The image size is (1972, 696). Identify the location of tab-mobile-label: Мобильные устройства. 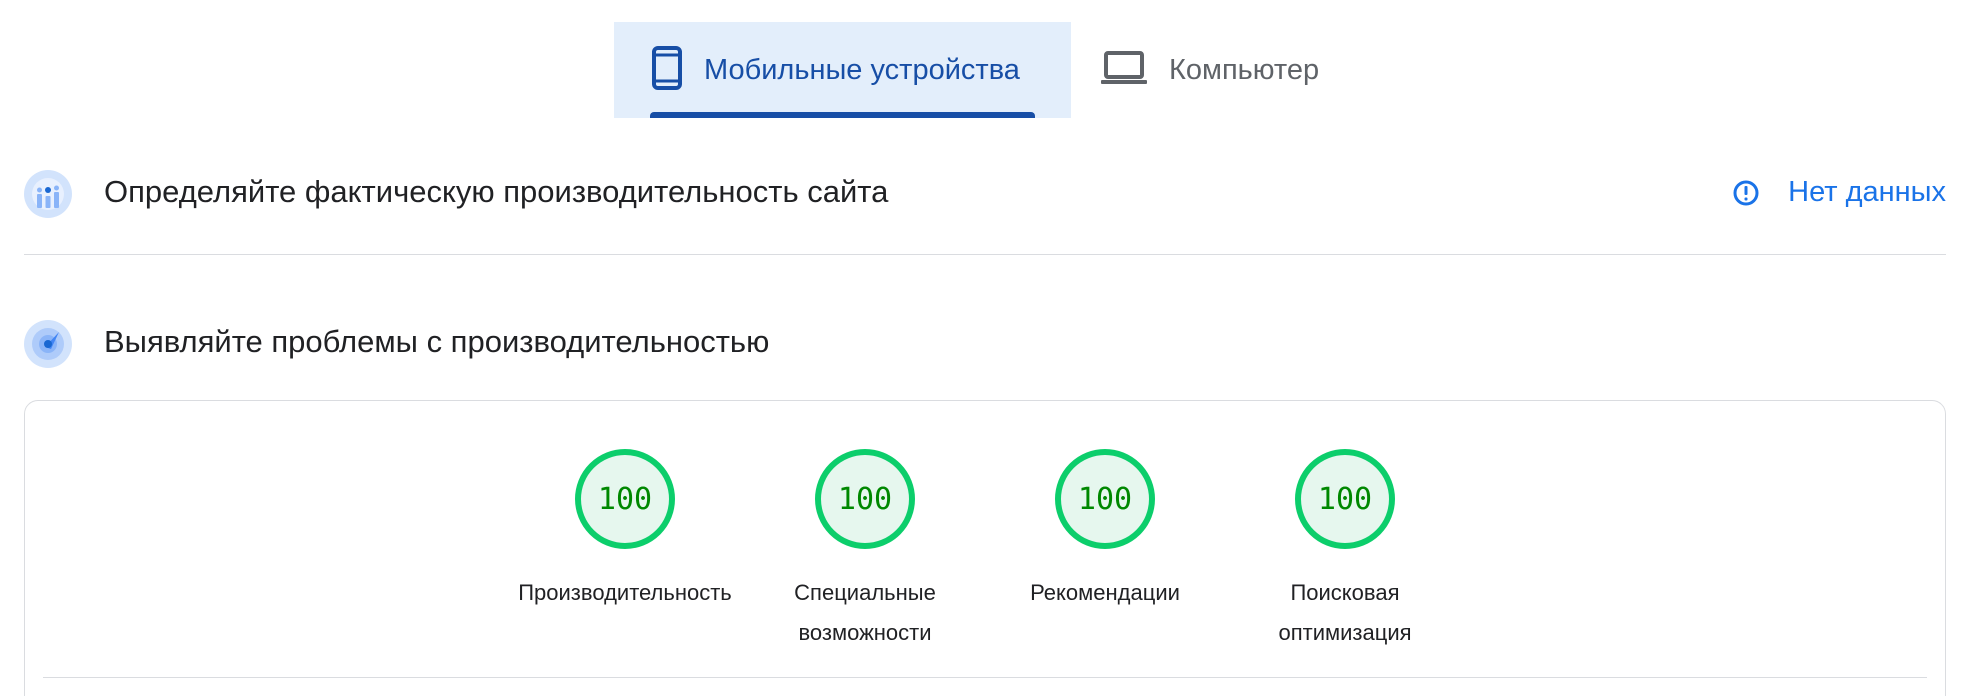
(862, 69).